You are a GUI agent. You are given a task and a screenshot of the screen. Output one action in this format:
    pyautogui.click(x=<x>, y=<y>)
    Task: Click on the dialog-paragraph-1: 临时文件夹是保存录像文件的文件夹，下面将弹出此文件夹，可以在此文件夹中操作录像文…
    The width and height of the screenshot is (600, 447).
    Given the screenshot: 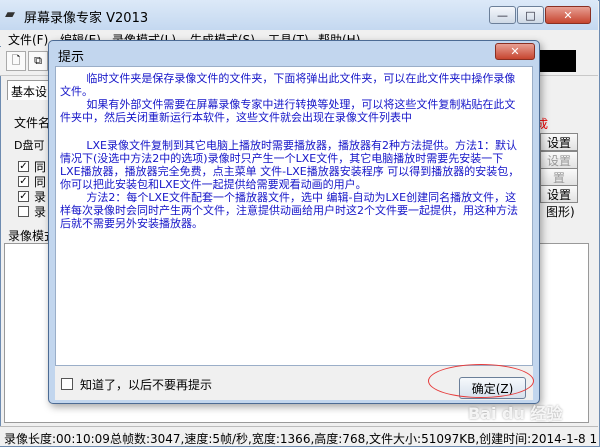 What is the action you would take?
    pyautogui.click(x=288, y=85)
    